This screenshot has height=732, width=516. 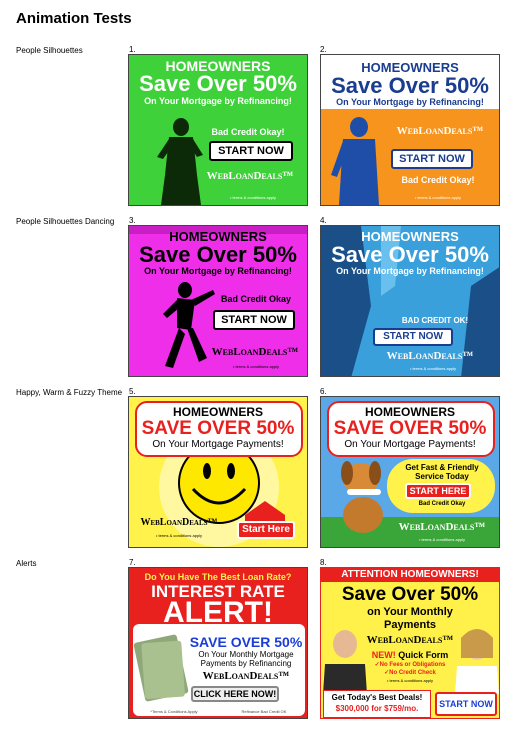 I want to click on ad-number: 6., so click(x=323, y=391).